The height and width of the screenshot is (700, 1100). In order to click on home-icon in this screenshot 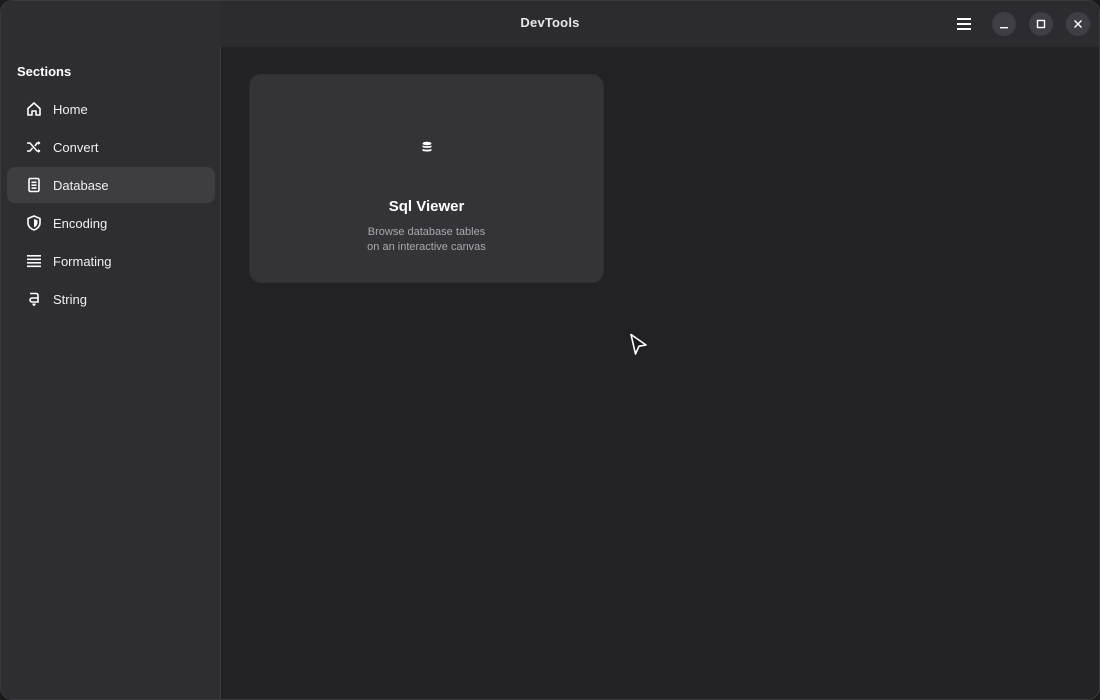, I will do `click(34, 109)`.